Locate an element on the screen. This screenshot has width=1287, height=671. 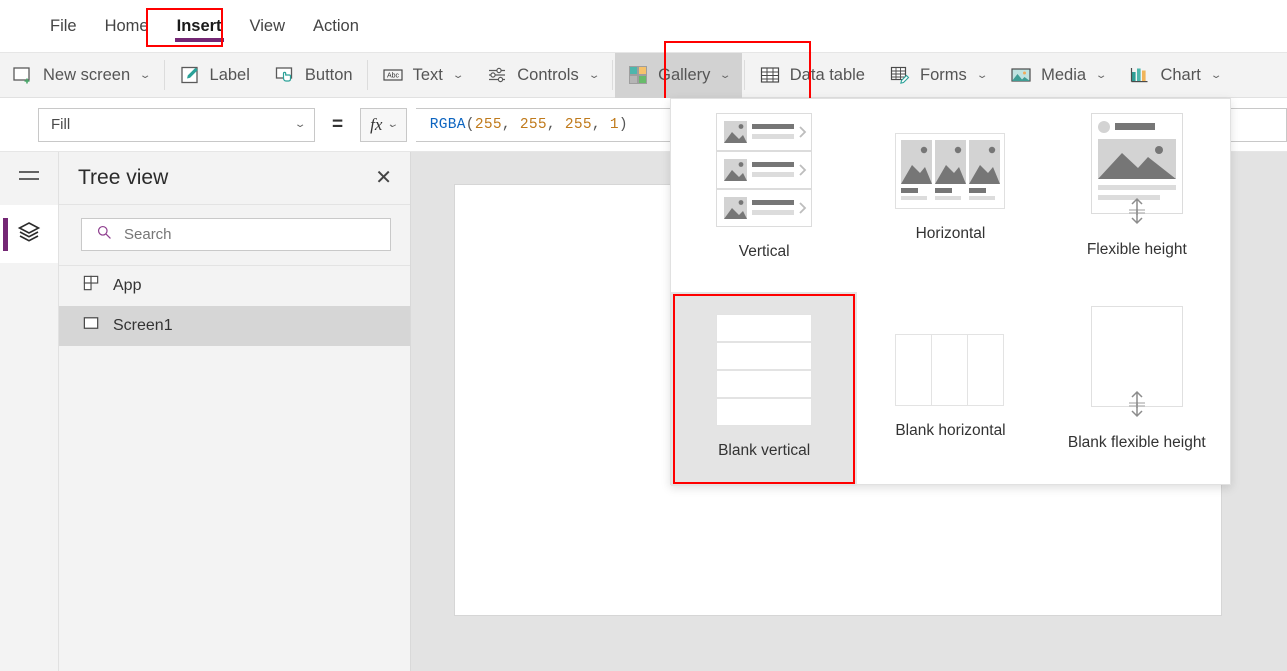
layers-tree-view-icon is located at coordinates (29, 234).